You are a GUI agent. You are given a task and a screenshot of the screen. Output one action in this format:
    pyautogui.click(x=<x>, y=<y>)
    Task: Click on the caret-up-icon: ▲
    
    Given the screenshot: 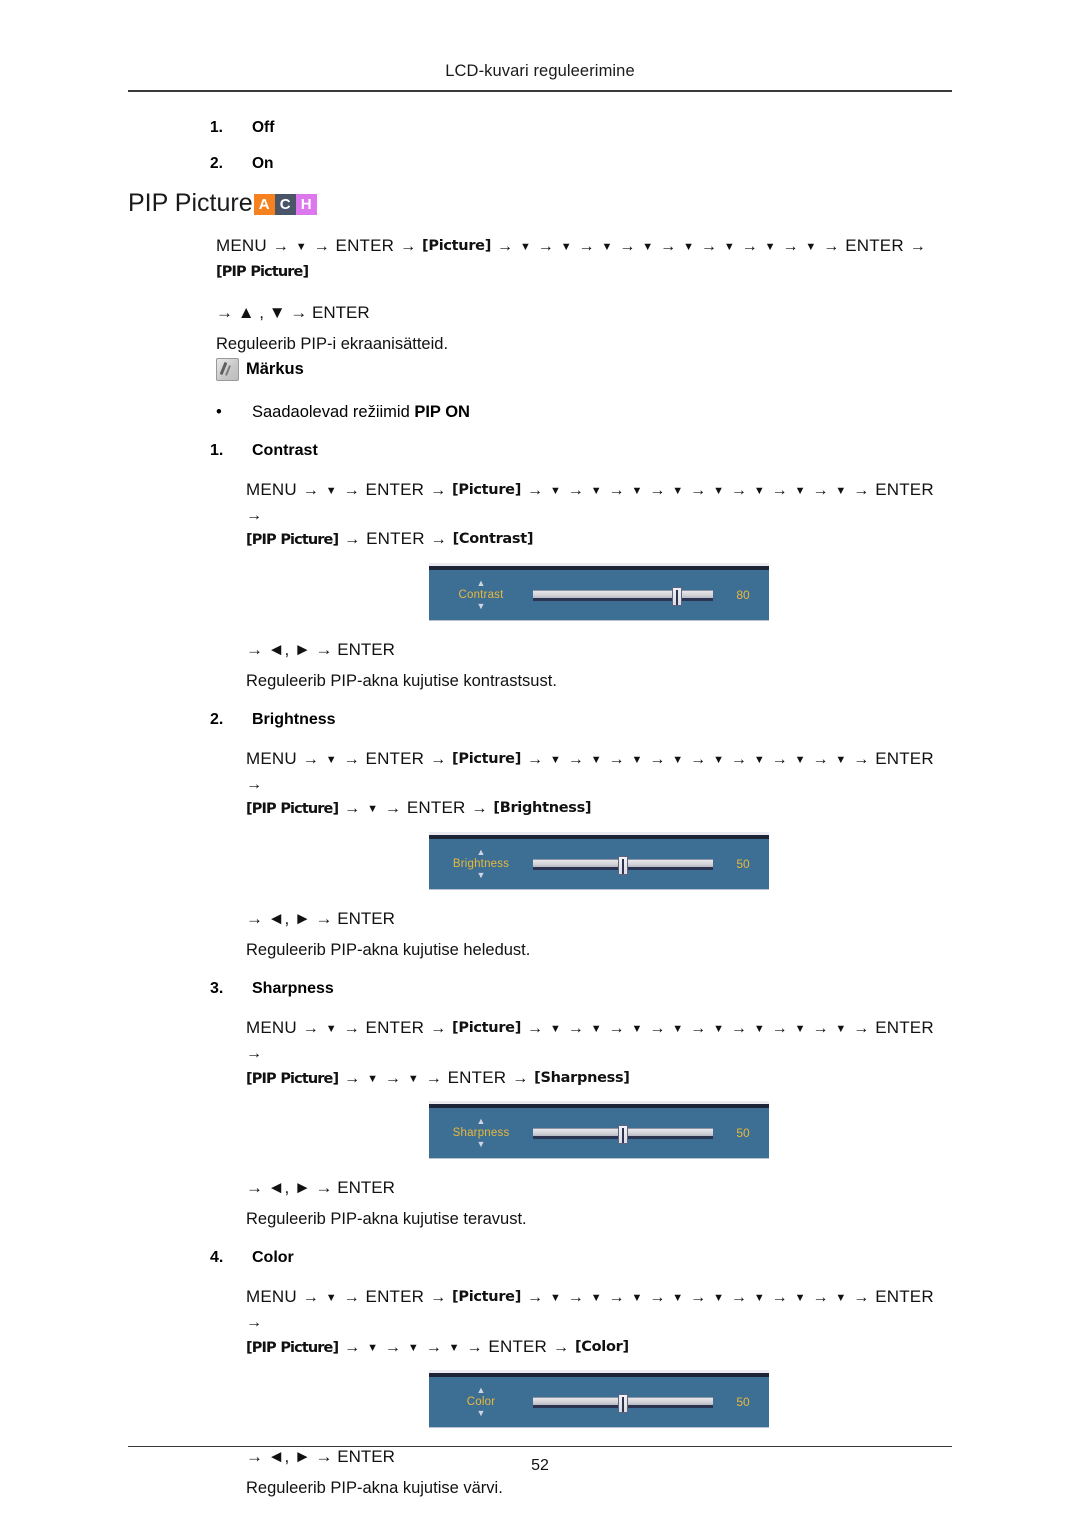 What is the action you would take?
    pyautogui.click(x=481, y=583)
    